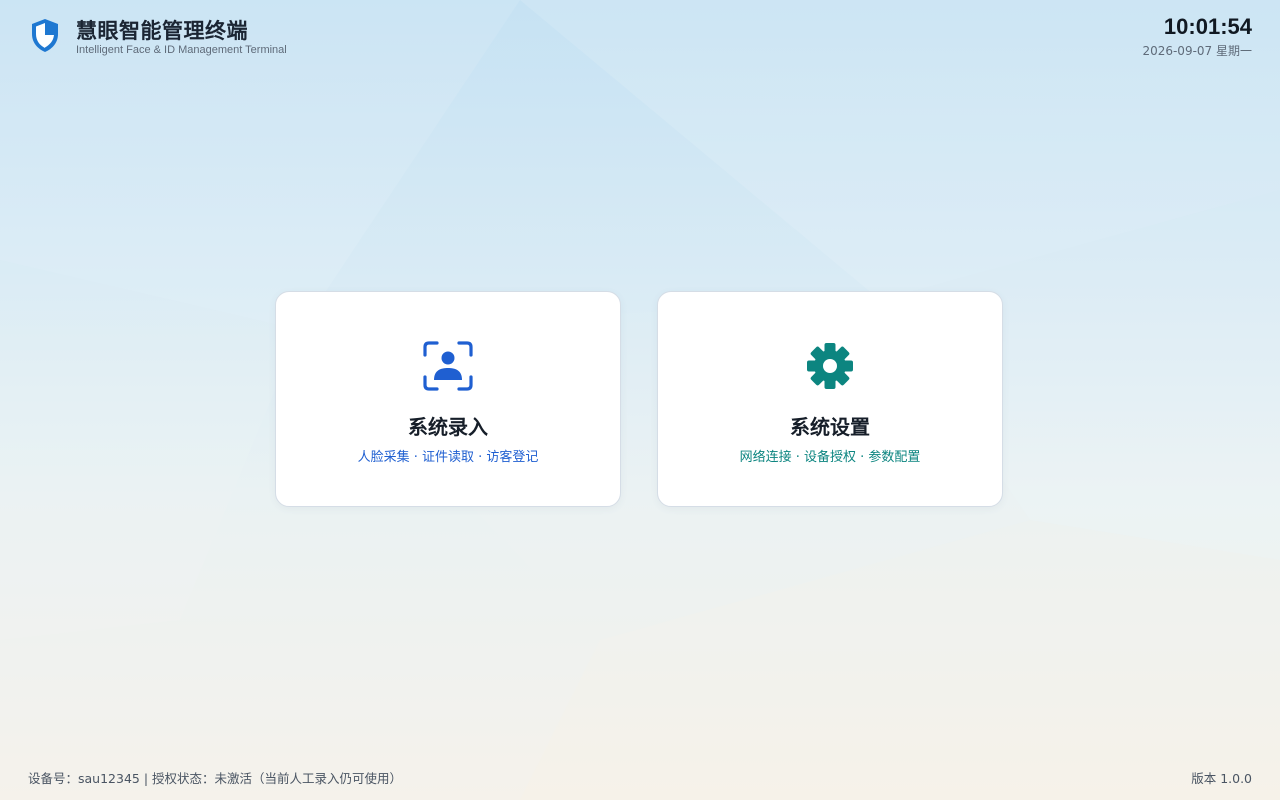 Image resolution: width=1280 pixels, height=800 pixels. What do you see at coordinates (830, 366) in the screenshot?
I see `gear-icon` at bounding box center [830, 366].